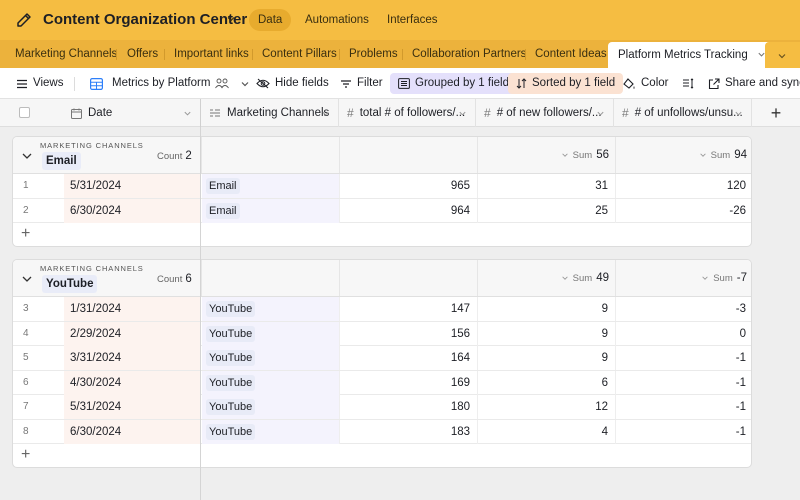 The image size is (800, 500). Describe the element at coordinates (408, 186) in the screenshot. I see `total-followers-cell: 965` at that location.